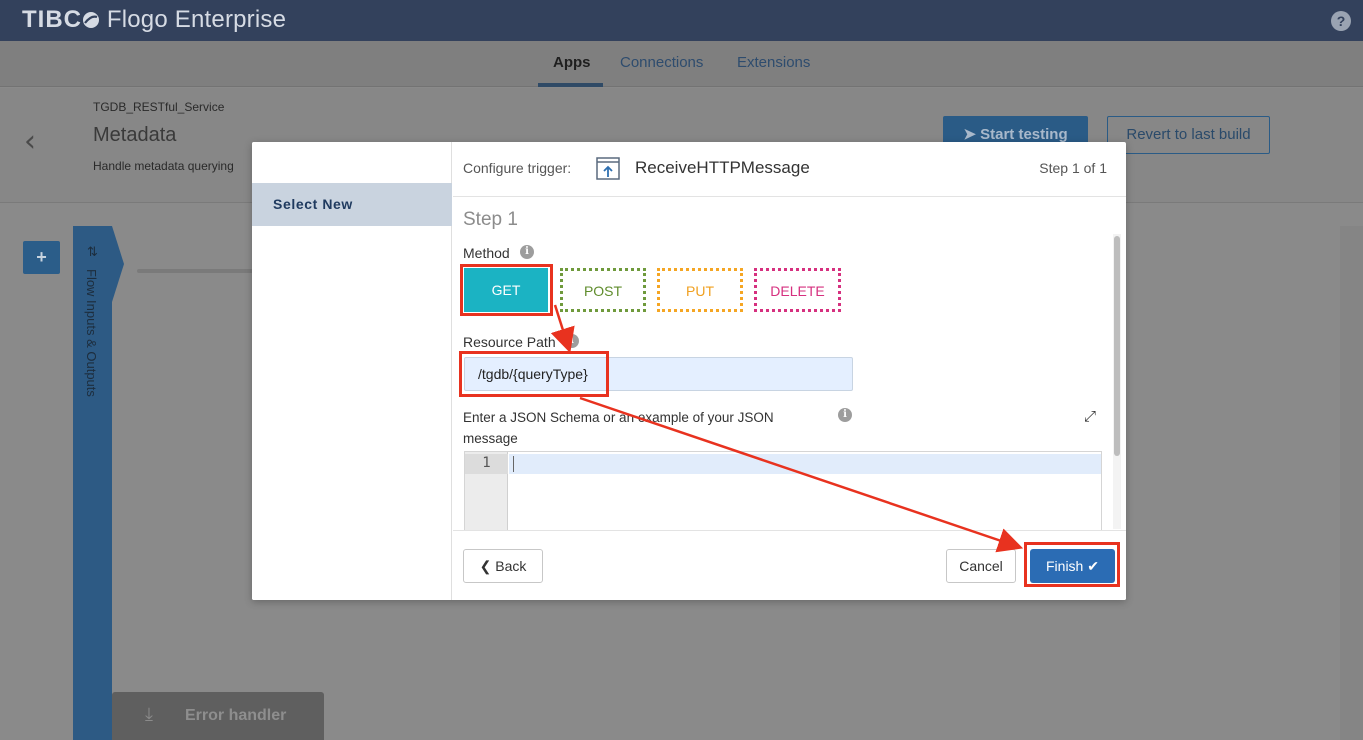 This screenshot has height=740, width=1363. Describe the element at coordinates (30, 141) in the screenshot. I see `back-chevron-icon: ‹` at that location.